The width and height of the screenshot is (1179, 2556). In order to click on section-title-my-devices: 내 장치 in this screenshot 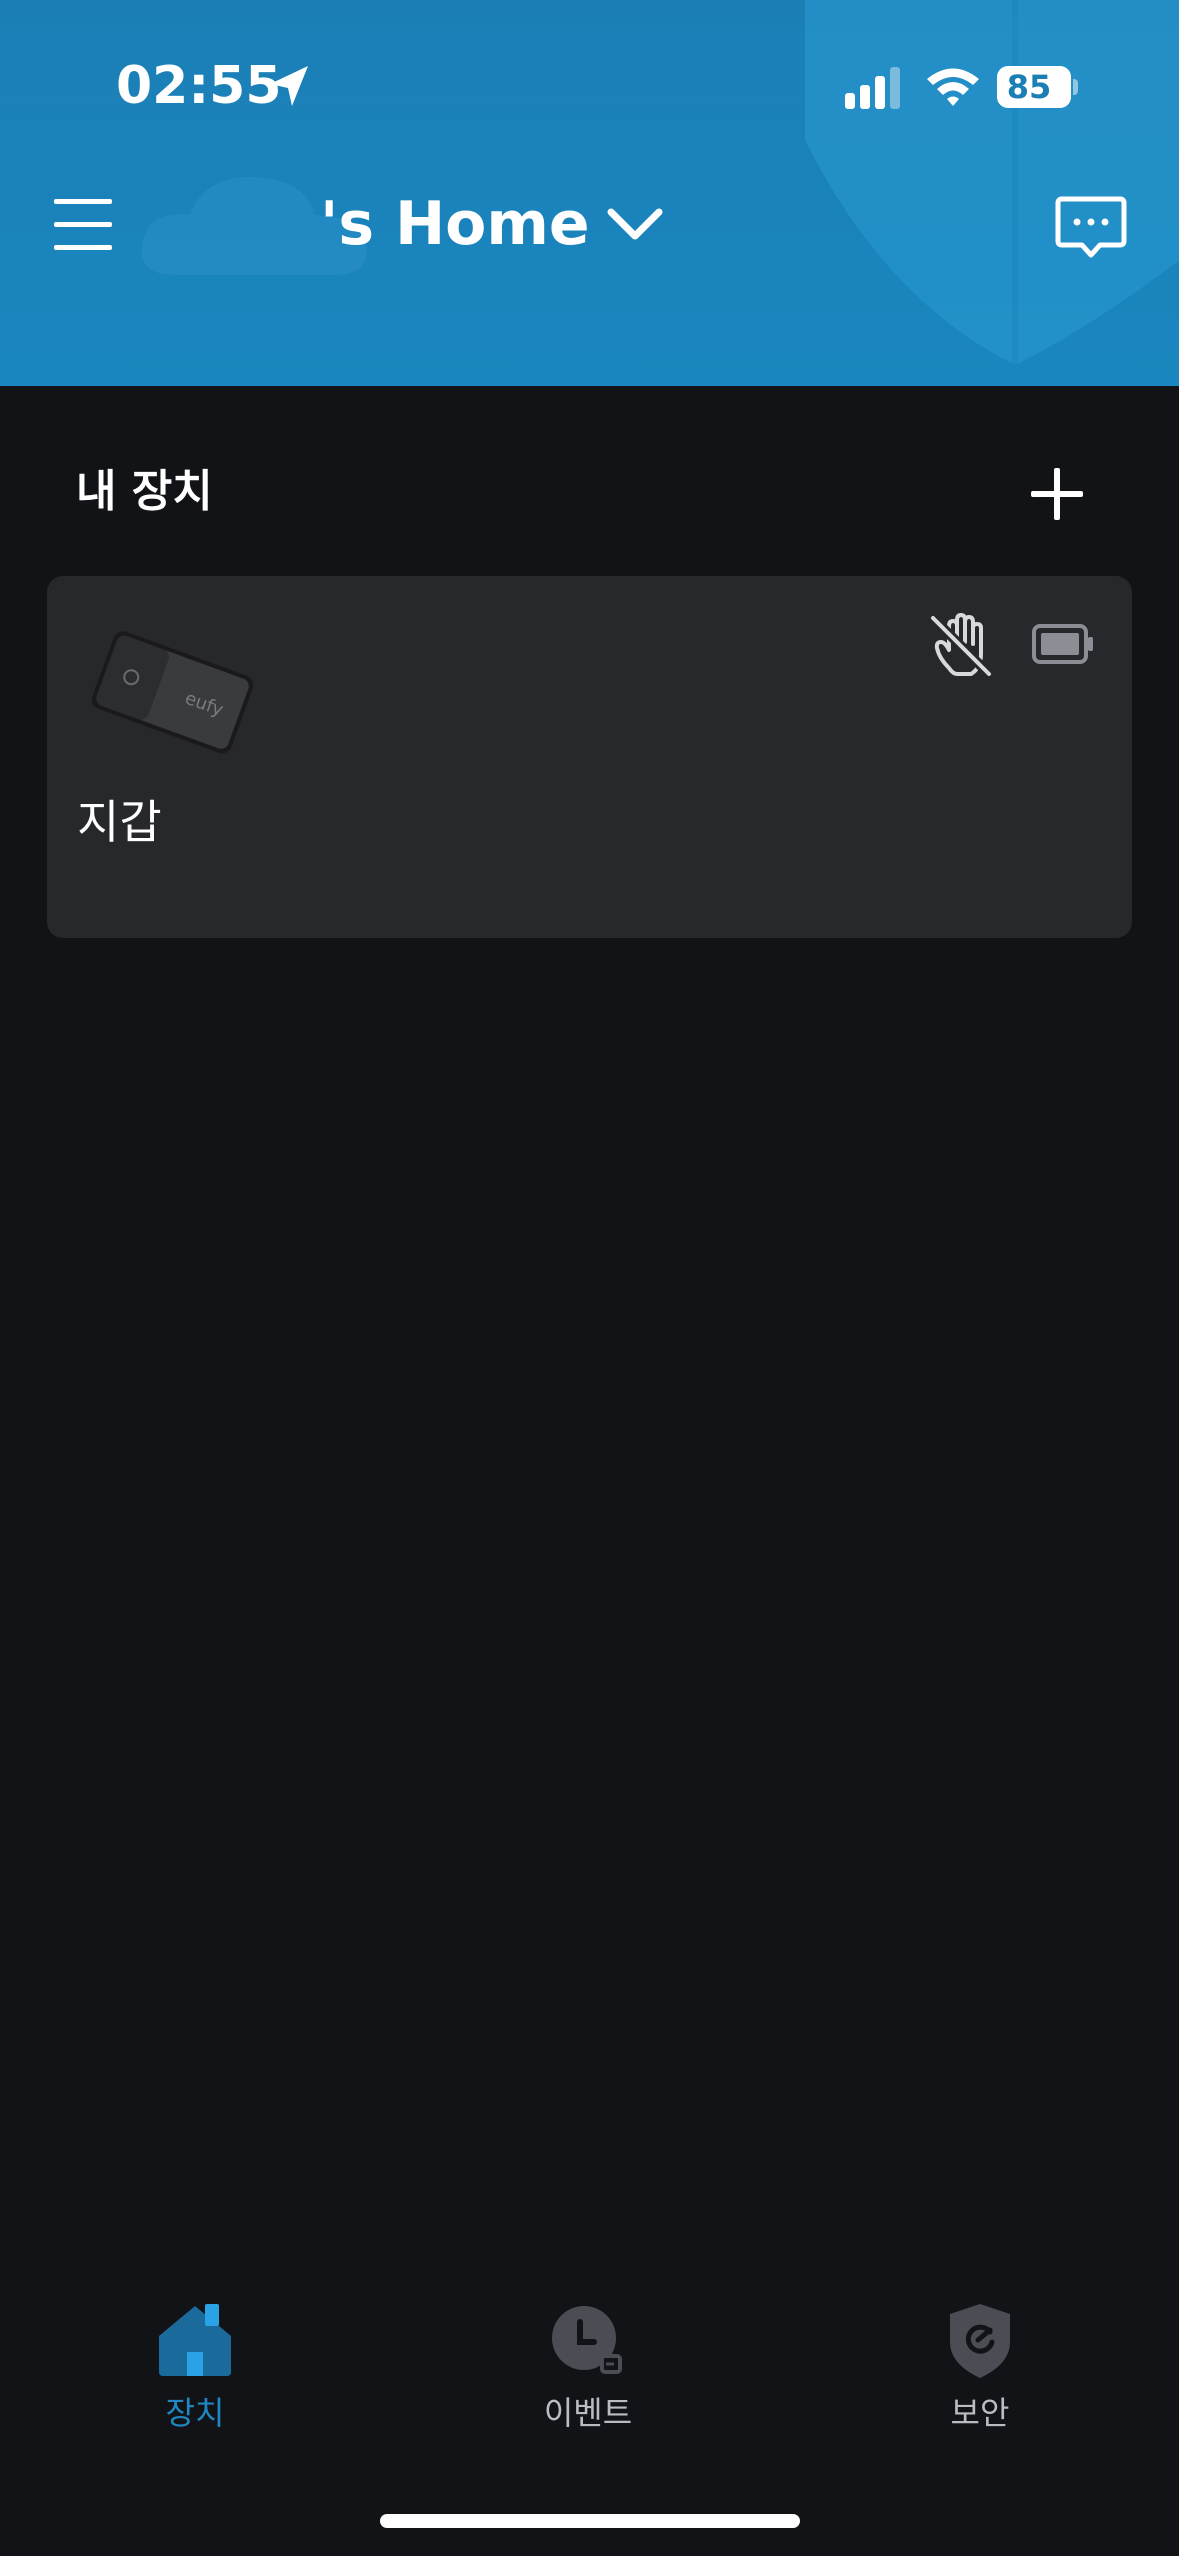, I will do `click(144, 491)`.